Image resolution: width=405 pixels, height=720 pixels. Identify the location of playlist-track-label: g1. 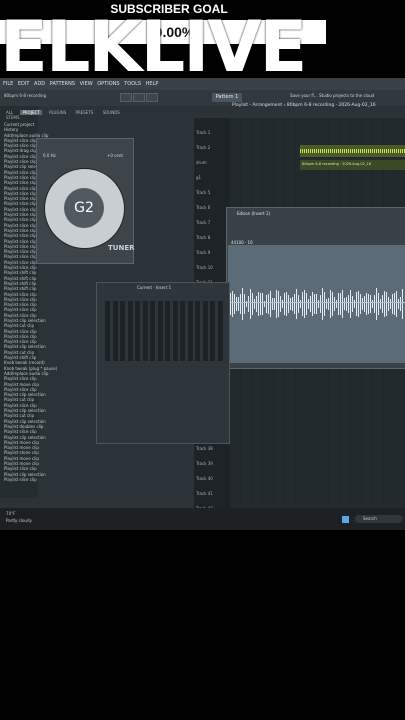
(198, 177).